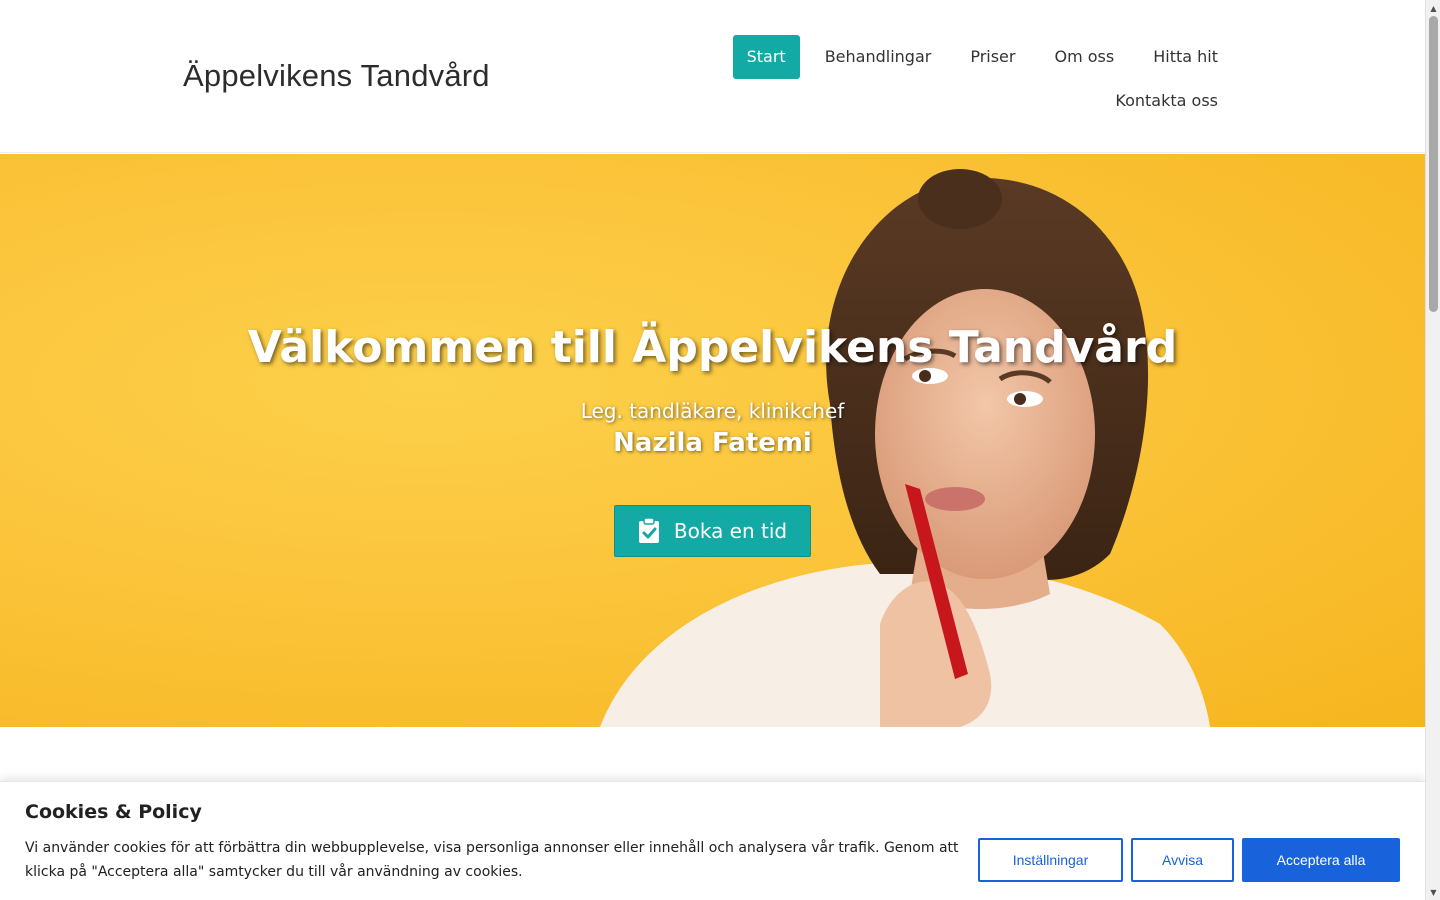  I want to click on scroll-up-arrow-icon: ▲, so click(1433, 8).